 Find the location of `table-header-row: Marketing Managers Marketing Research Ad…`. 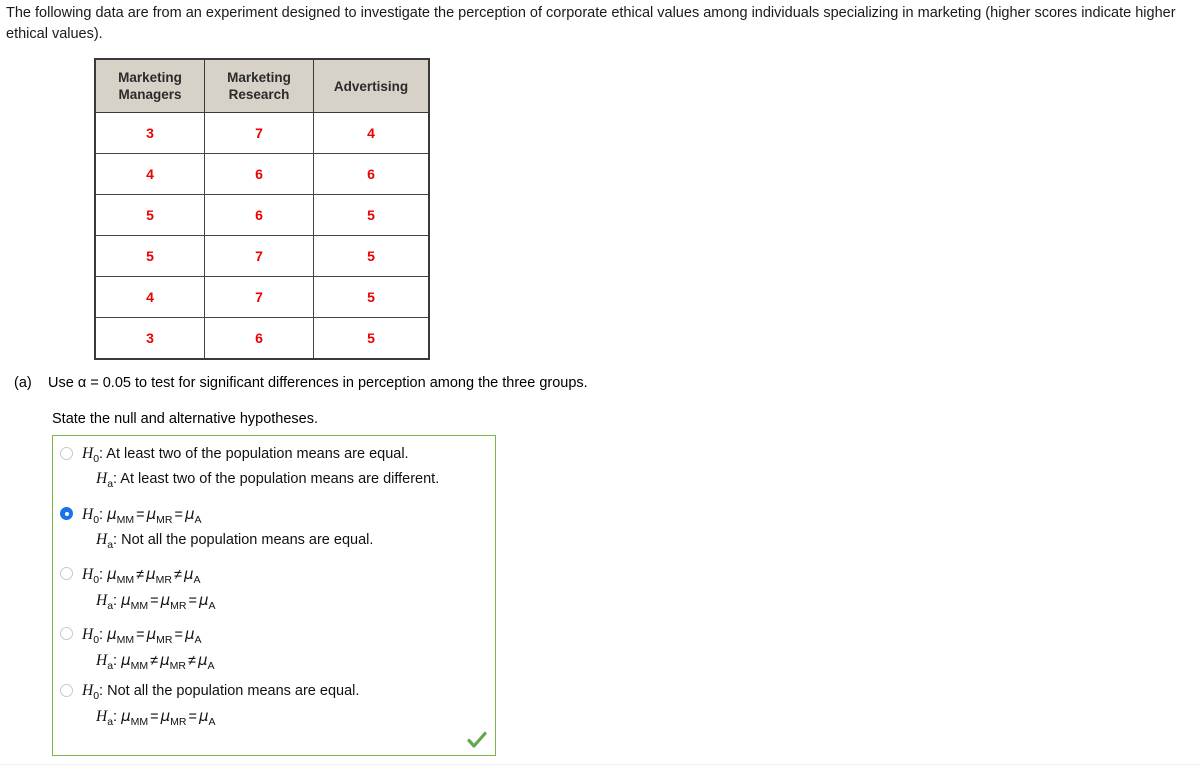

table-header-row: Marketing Managers Marketing Research Ad… is located at coordinates (262, 85).